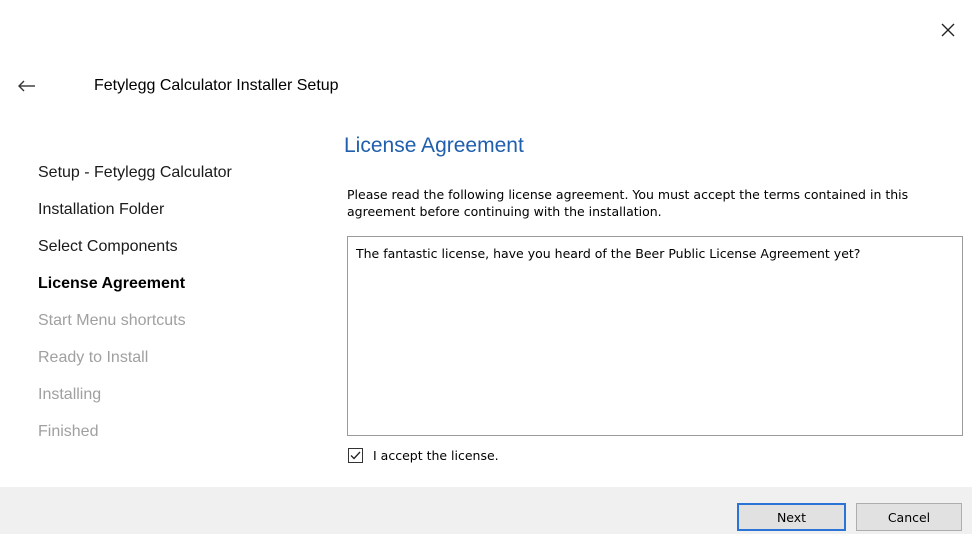 The width and height of the screenshot is (972, 534). Describe the element at coordinates (909, 517) in the screenshot. I see `cancel-button: Cancel` at that location.